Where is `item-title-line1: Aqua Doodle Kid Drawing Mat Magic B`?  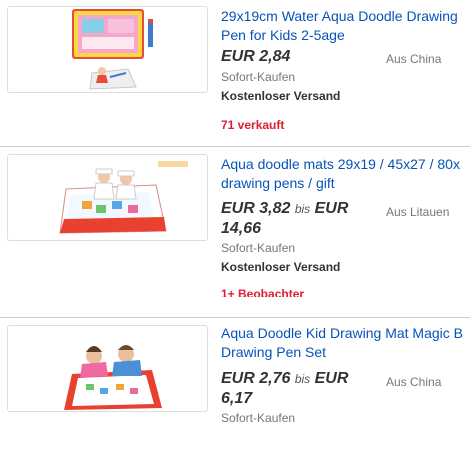
item-title-line1: Aqua Doodle Kid Drawing Mat Magic B is located at coordinates (345, 333).